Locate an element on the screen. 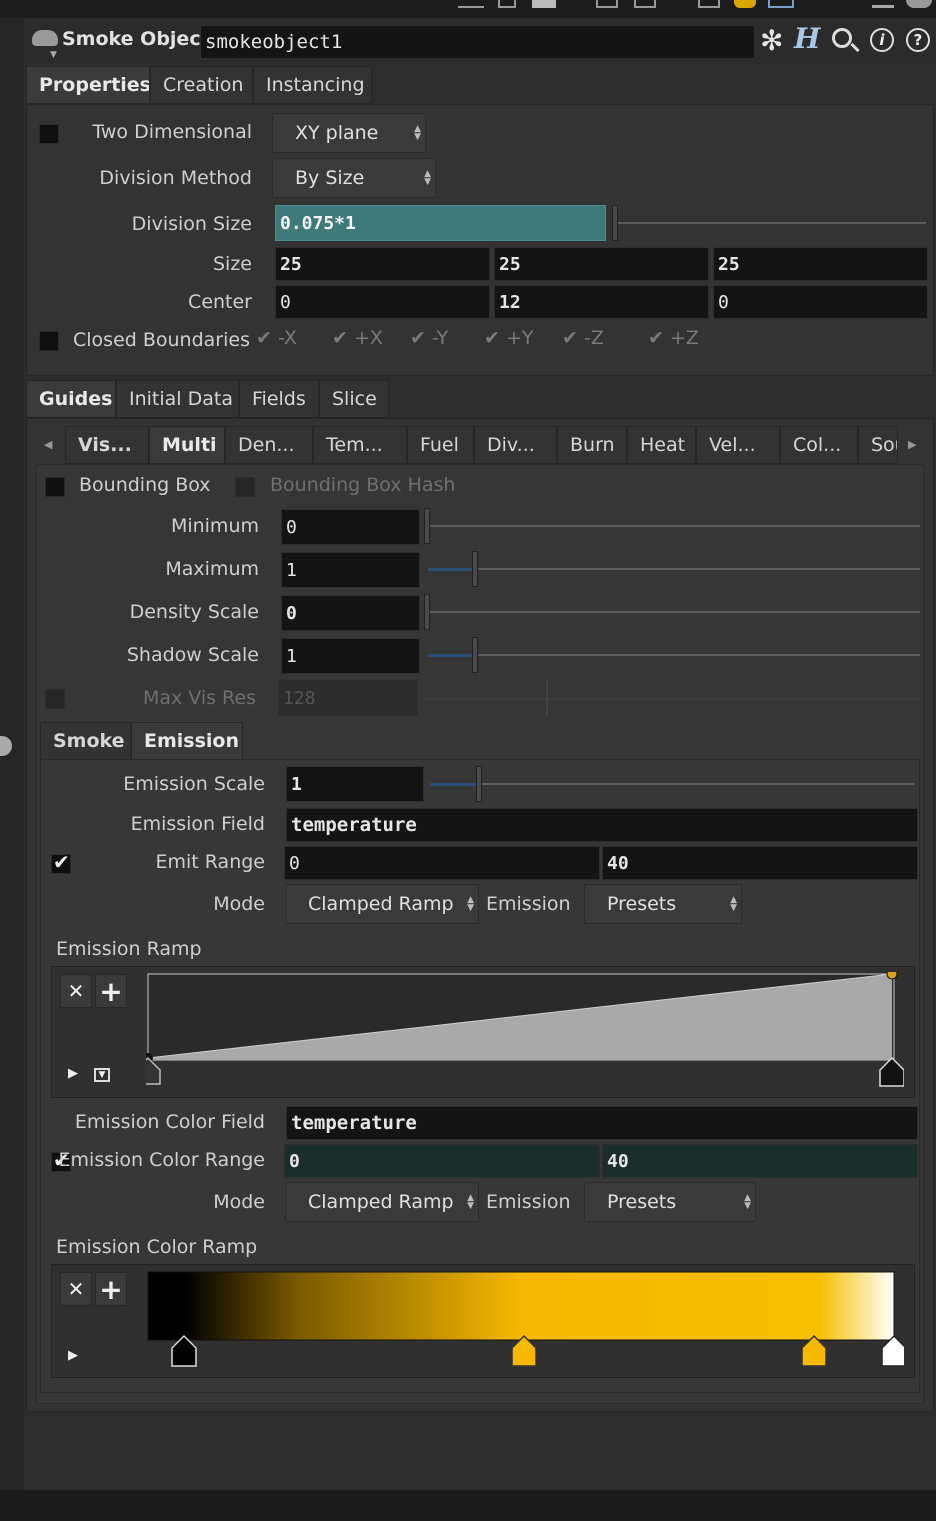 The image size is (936, 1521). help-icon: ? is located at coordinates (918, 40).